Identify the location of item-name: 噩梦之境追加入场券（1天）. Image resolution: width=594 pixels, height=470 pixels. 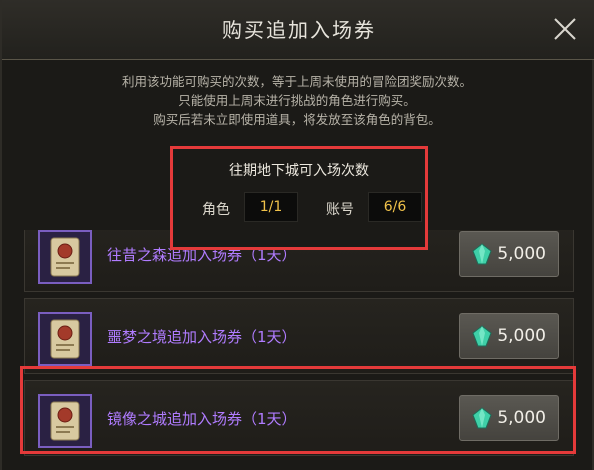
(202, 337).